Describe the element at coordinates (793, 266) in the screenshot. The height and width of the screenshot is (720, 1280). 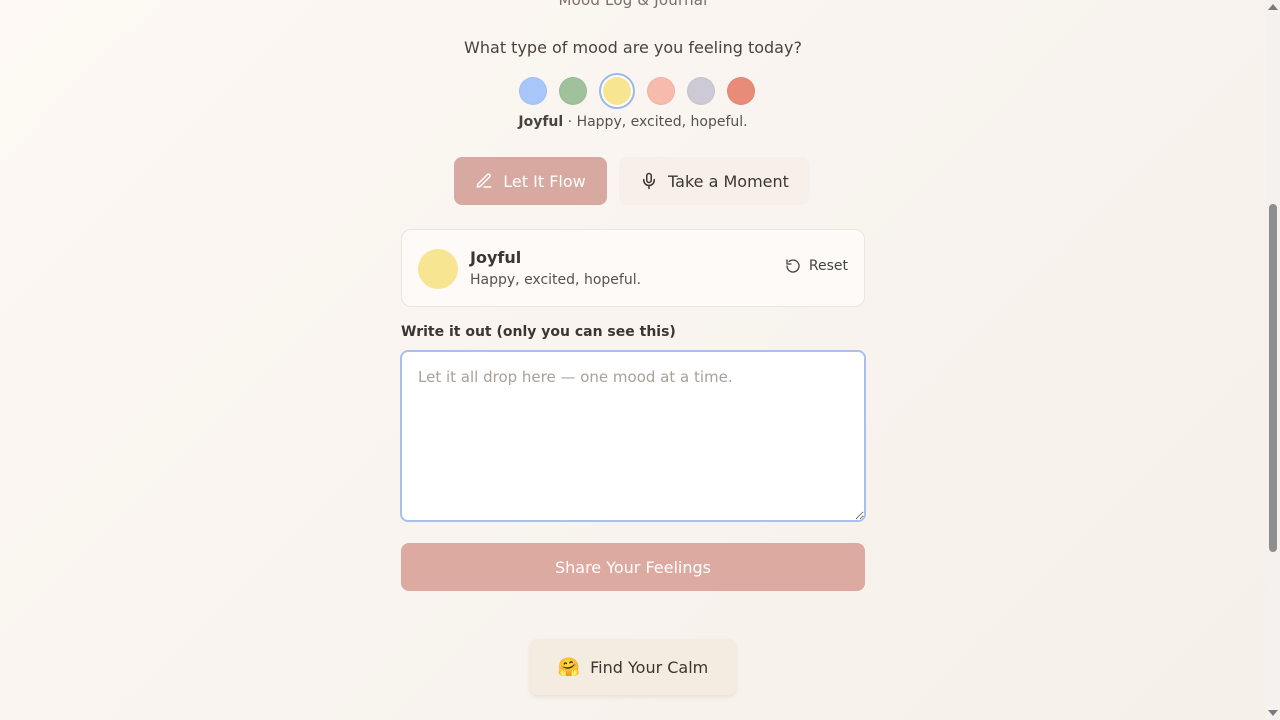
I see `reset-icon` at that location.